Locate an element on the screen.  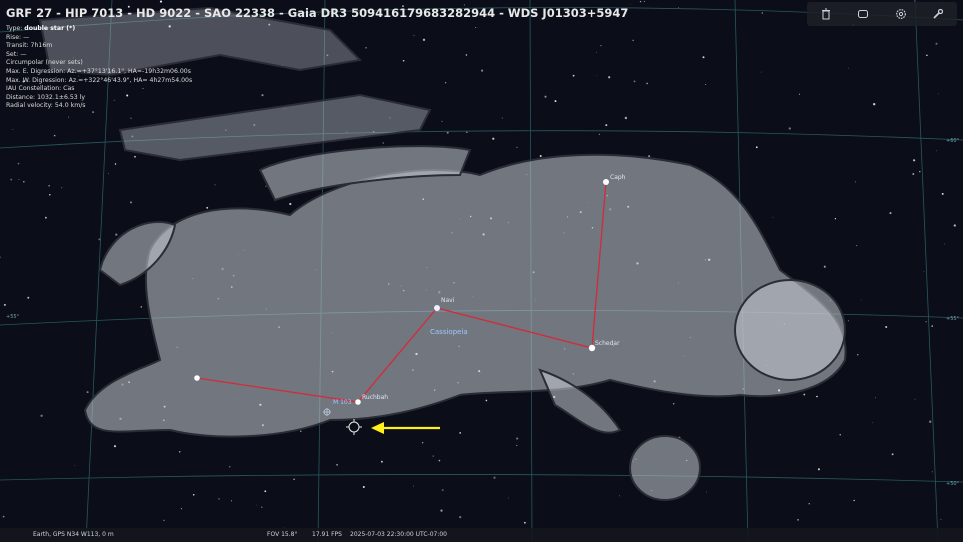
gear-icon is located at coordinates (901, 14).